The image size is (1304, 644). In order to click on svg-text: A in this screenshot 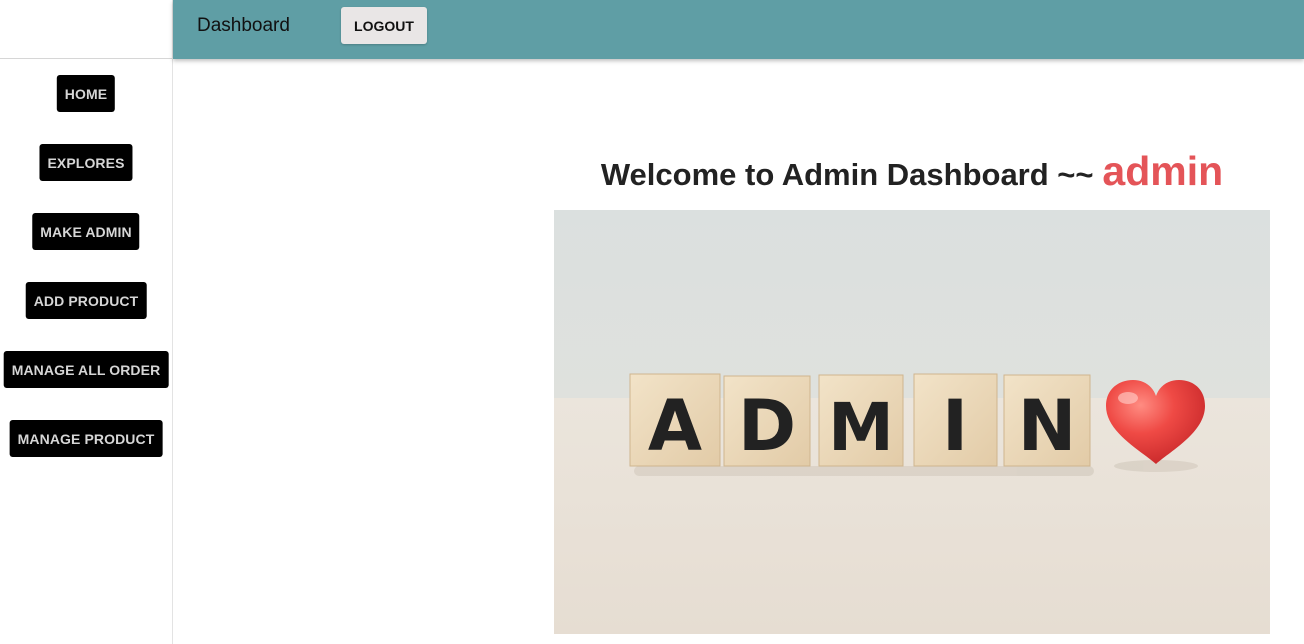, I will do `click(675, 426)`.